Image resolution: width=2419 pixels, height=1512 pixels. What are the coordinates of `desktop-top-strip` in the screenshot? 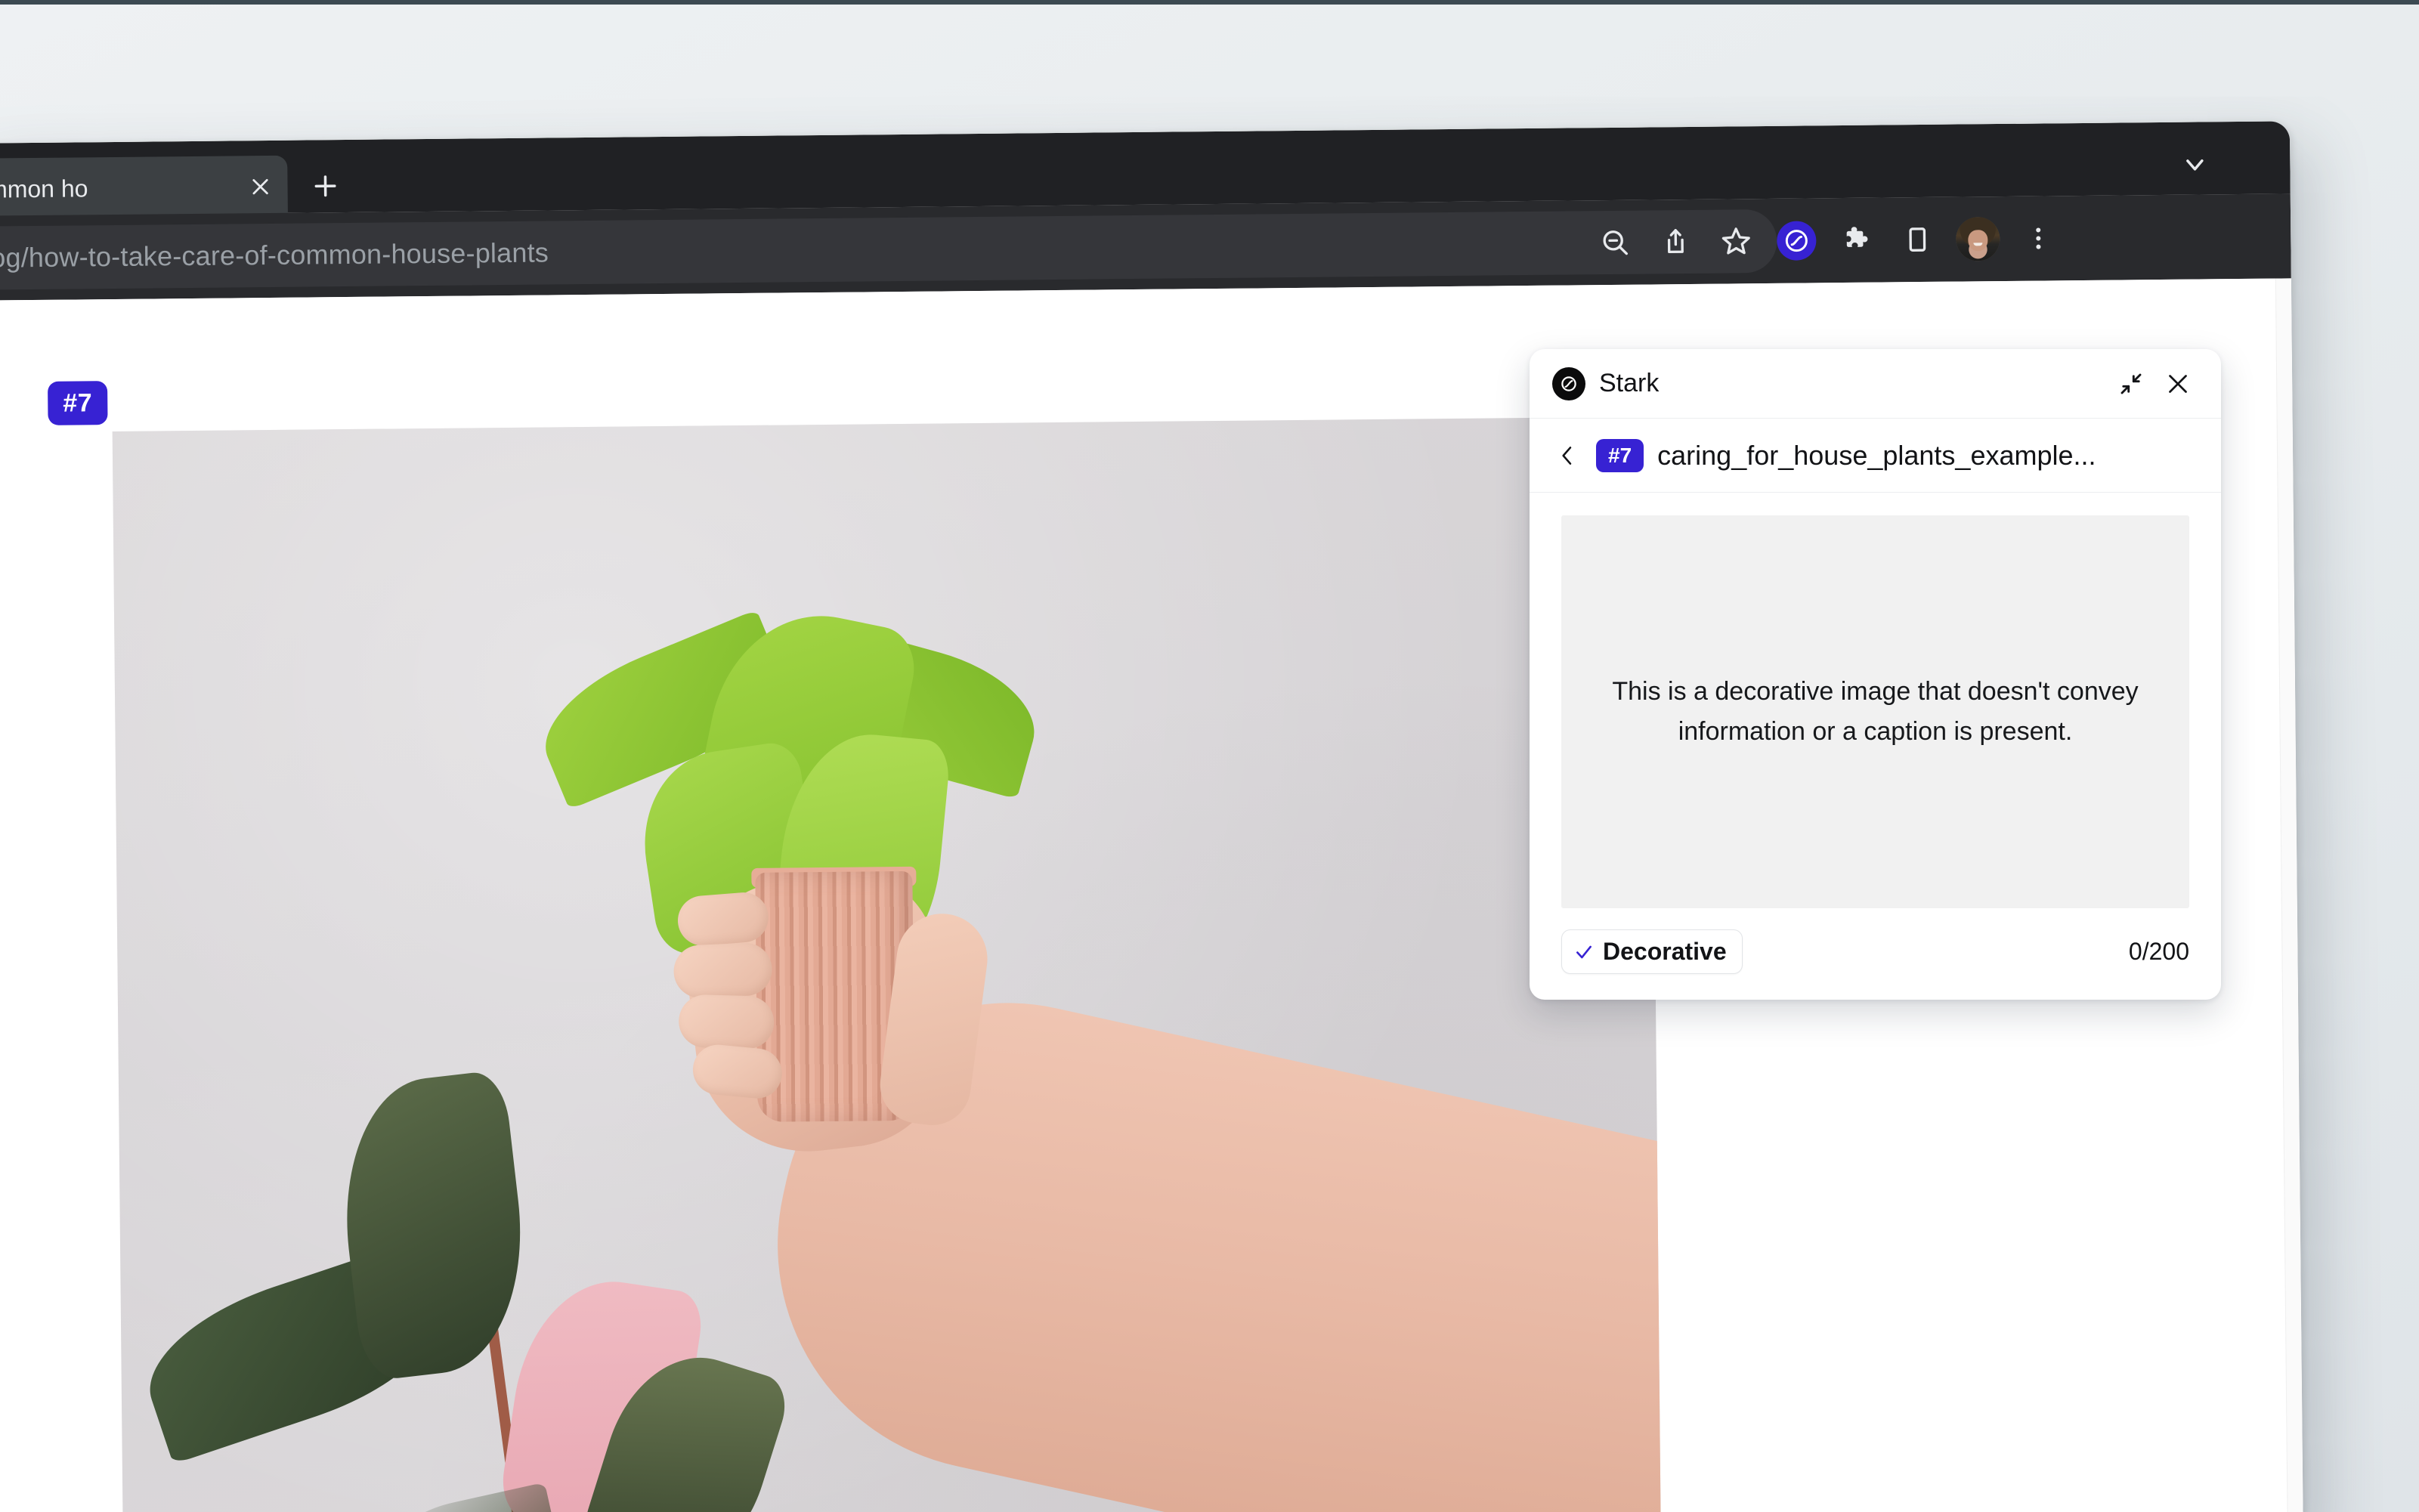 It's located at (1209, 2).